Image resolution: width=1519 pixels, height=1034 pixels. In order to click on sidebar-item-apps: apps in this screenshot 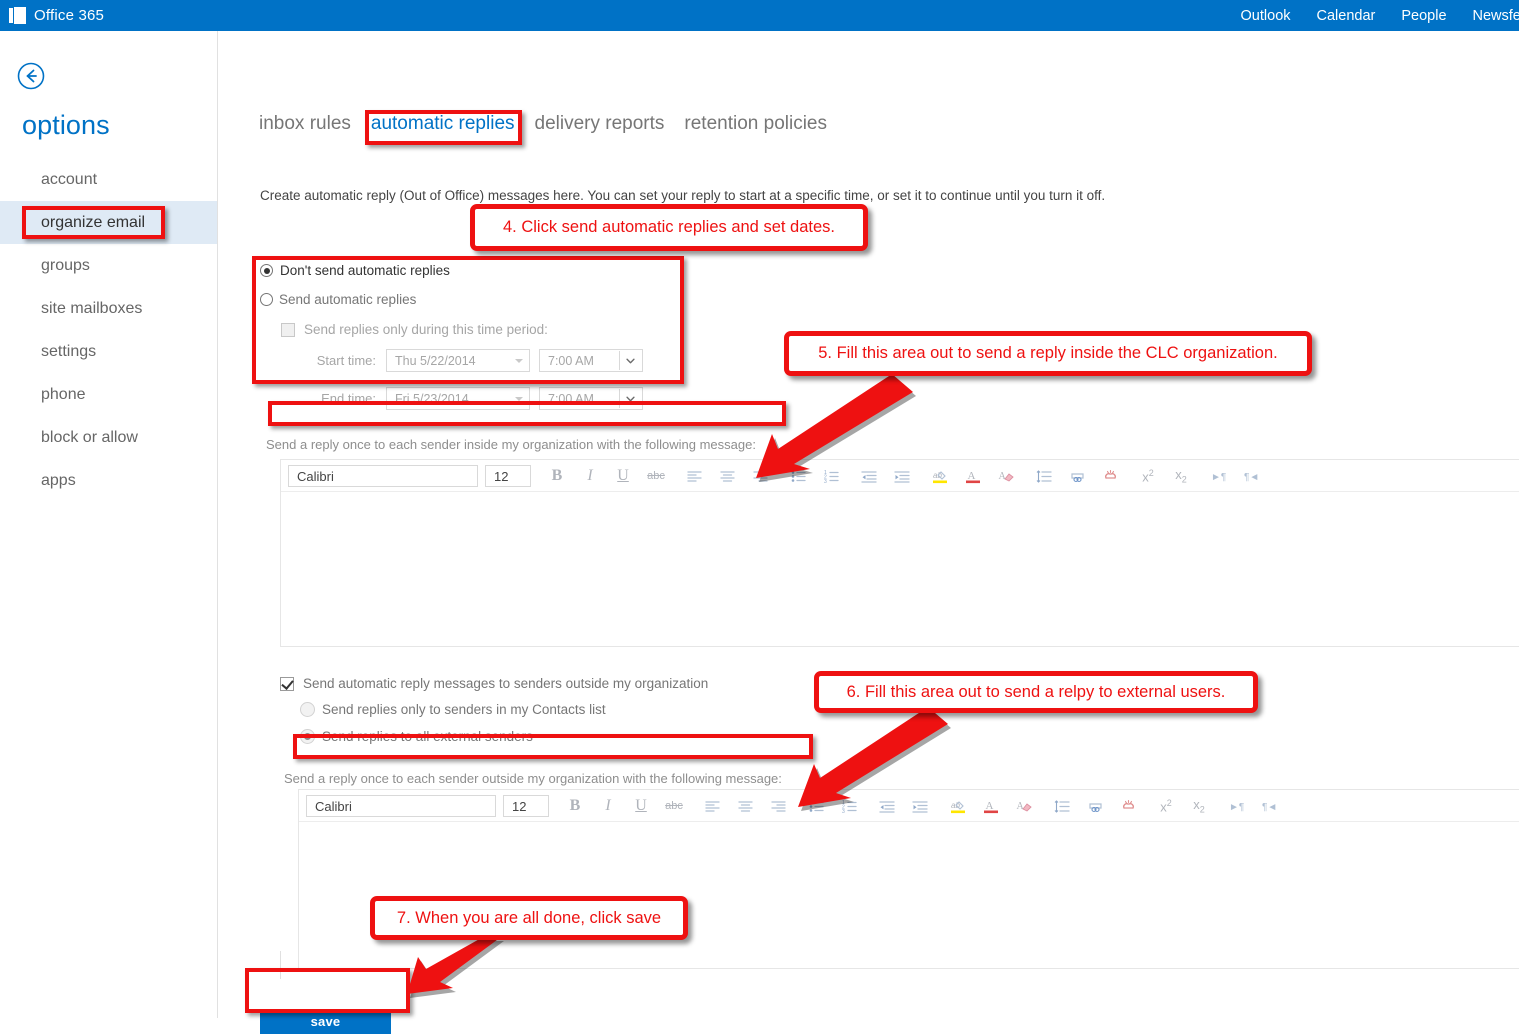, I will do `click(108, 480)`.